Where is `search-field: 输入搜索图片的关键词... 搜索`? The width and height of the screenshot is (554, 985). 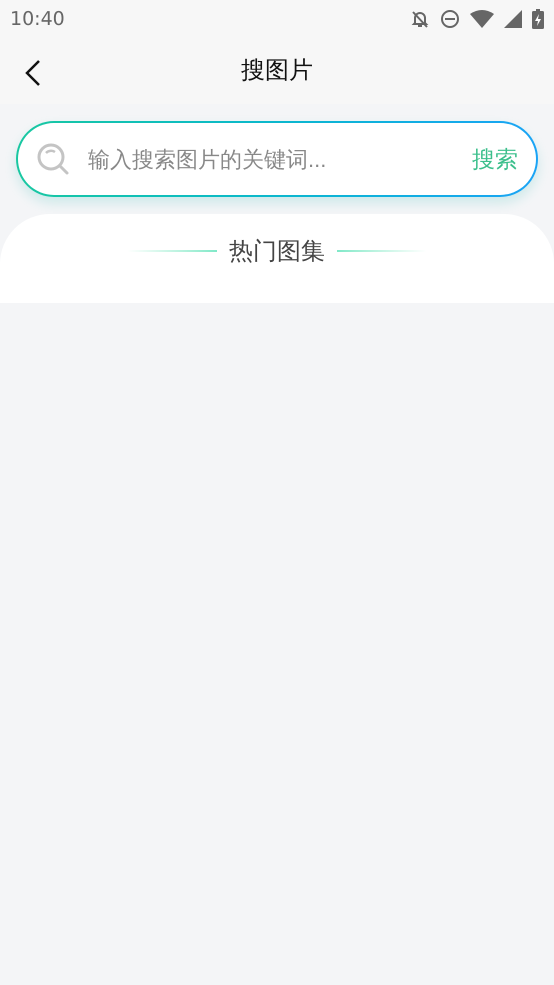 search-field: 输入搜索图片的关键词... 搜索 is located at coordinates (277, 159).